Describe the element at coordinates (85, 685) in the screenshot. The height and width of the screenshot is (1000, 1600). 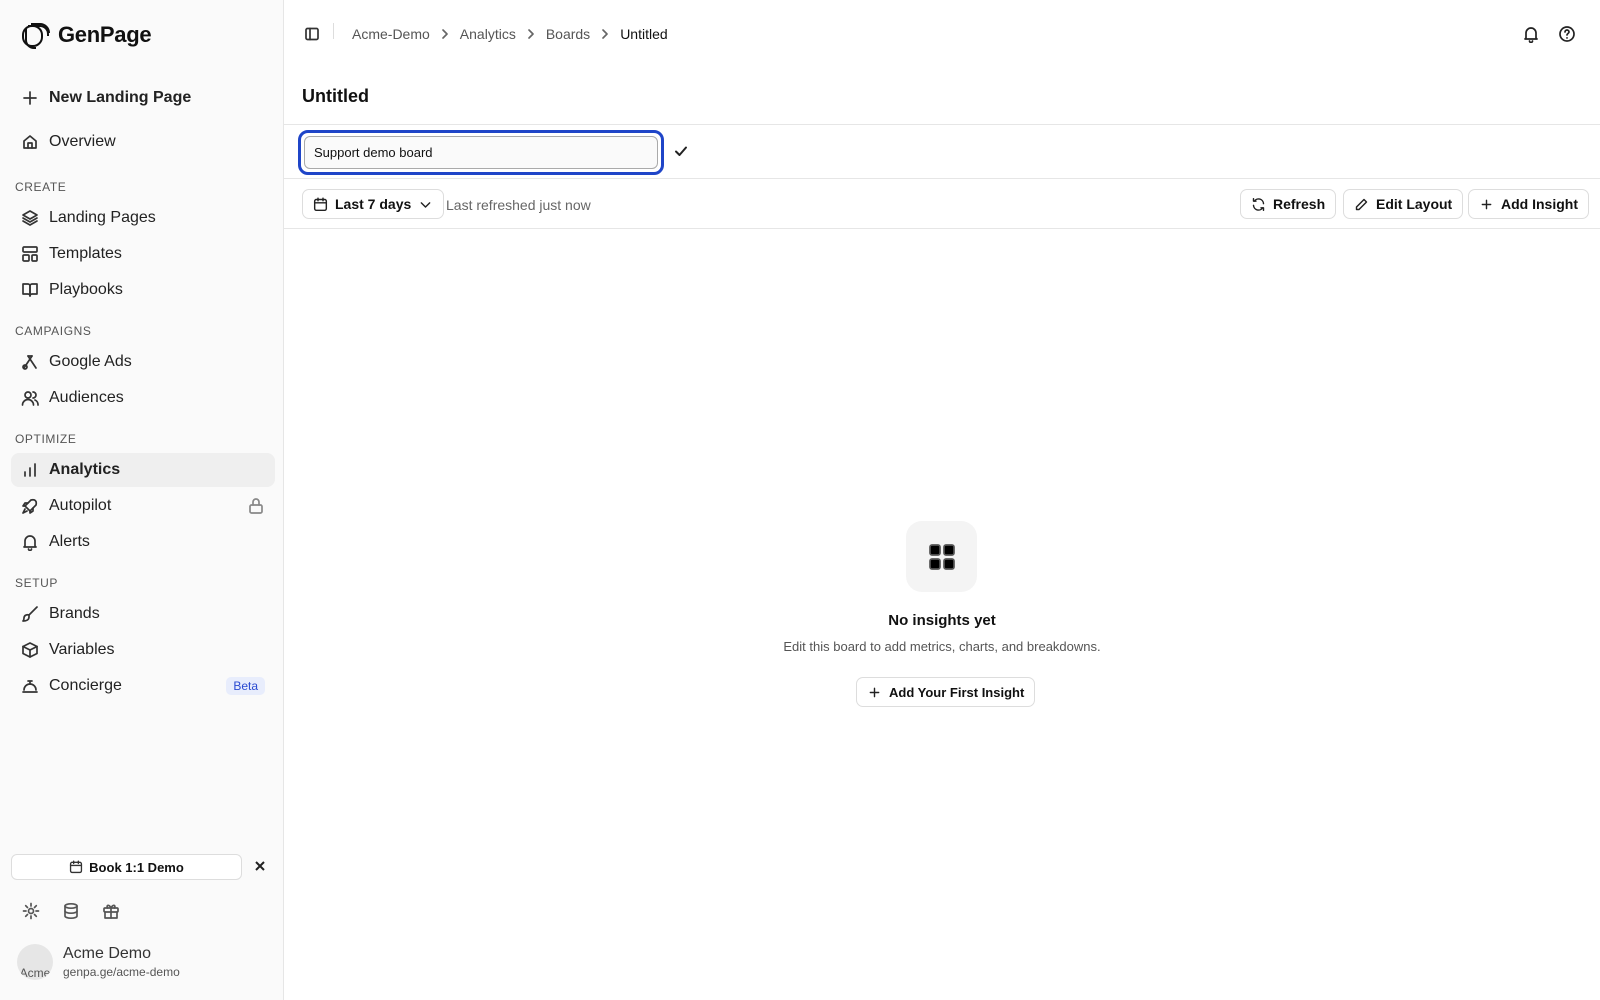
I see `sidebar-item-label: Concierge` at that location.